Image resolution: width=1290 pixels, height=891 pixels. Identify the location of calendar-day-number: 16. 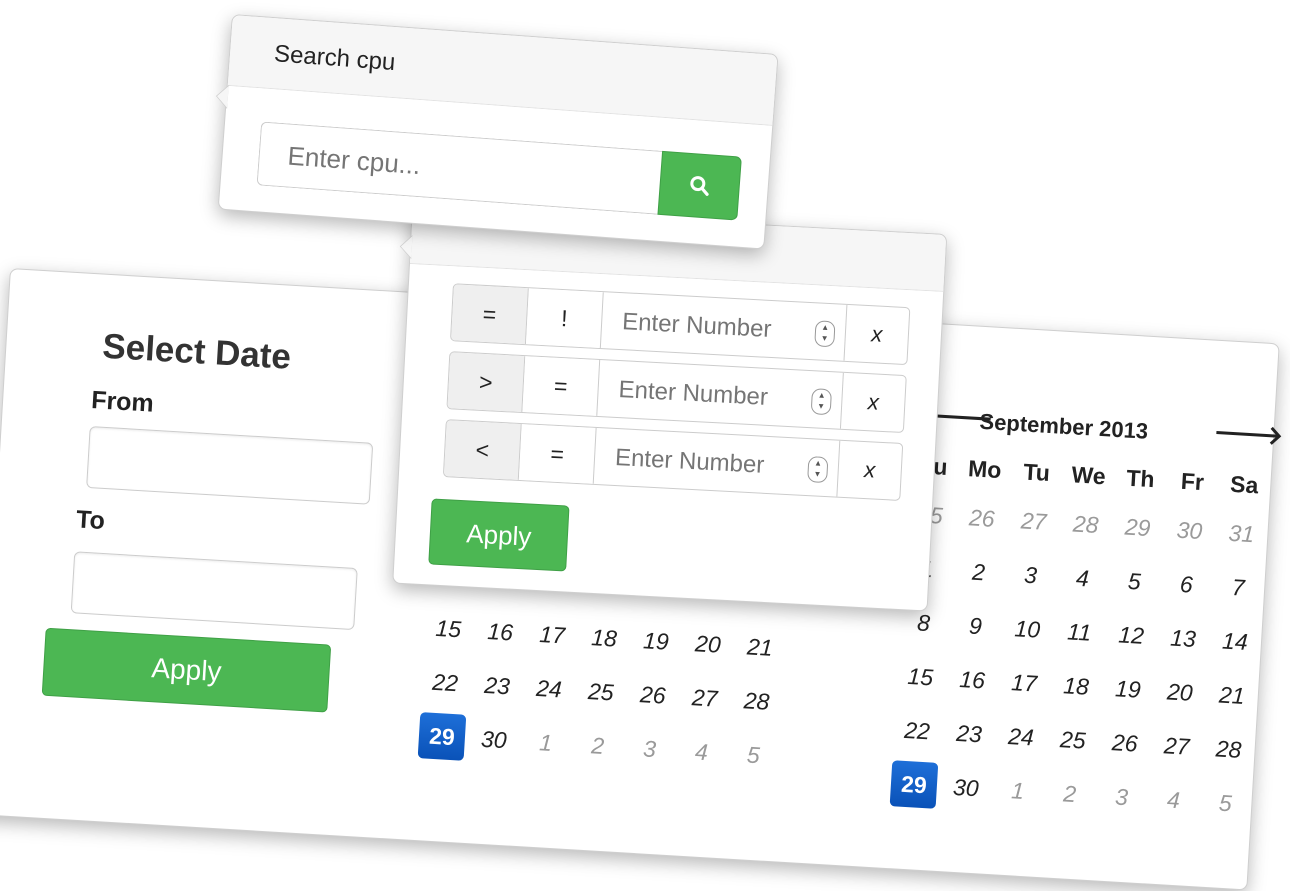
(500, 631).